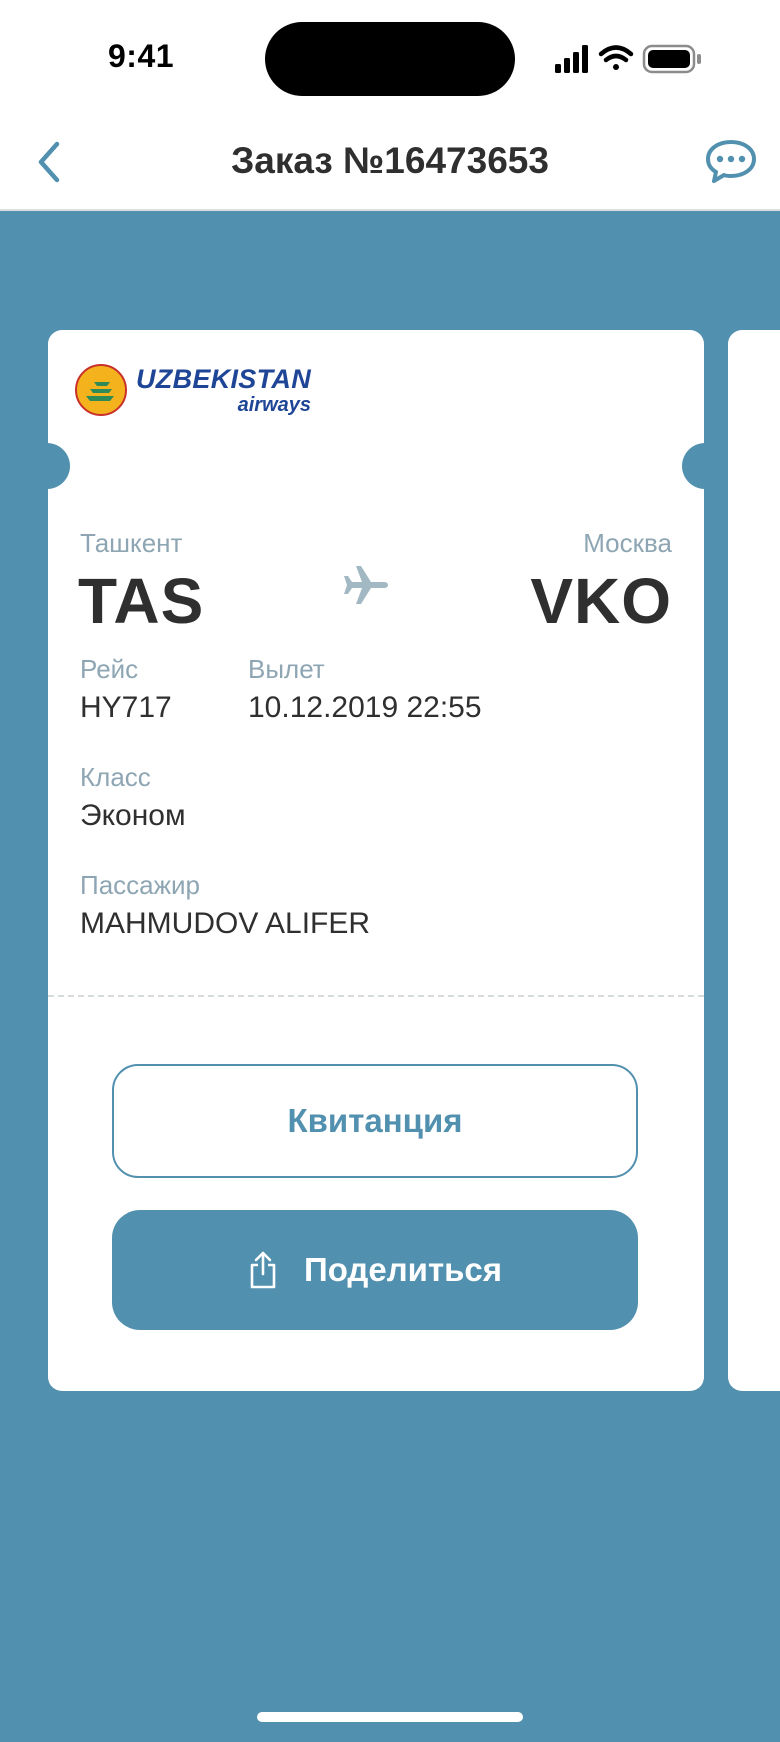 The width and height of the screenshot is (780, 1742). I want to click on battery-icon, so click(671, 59).